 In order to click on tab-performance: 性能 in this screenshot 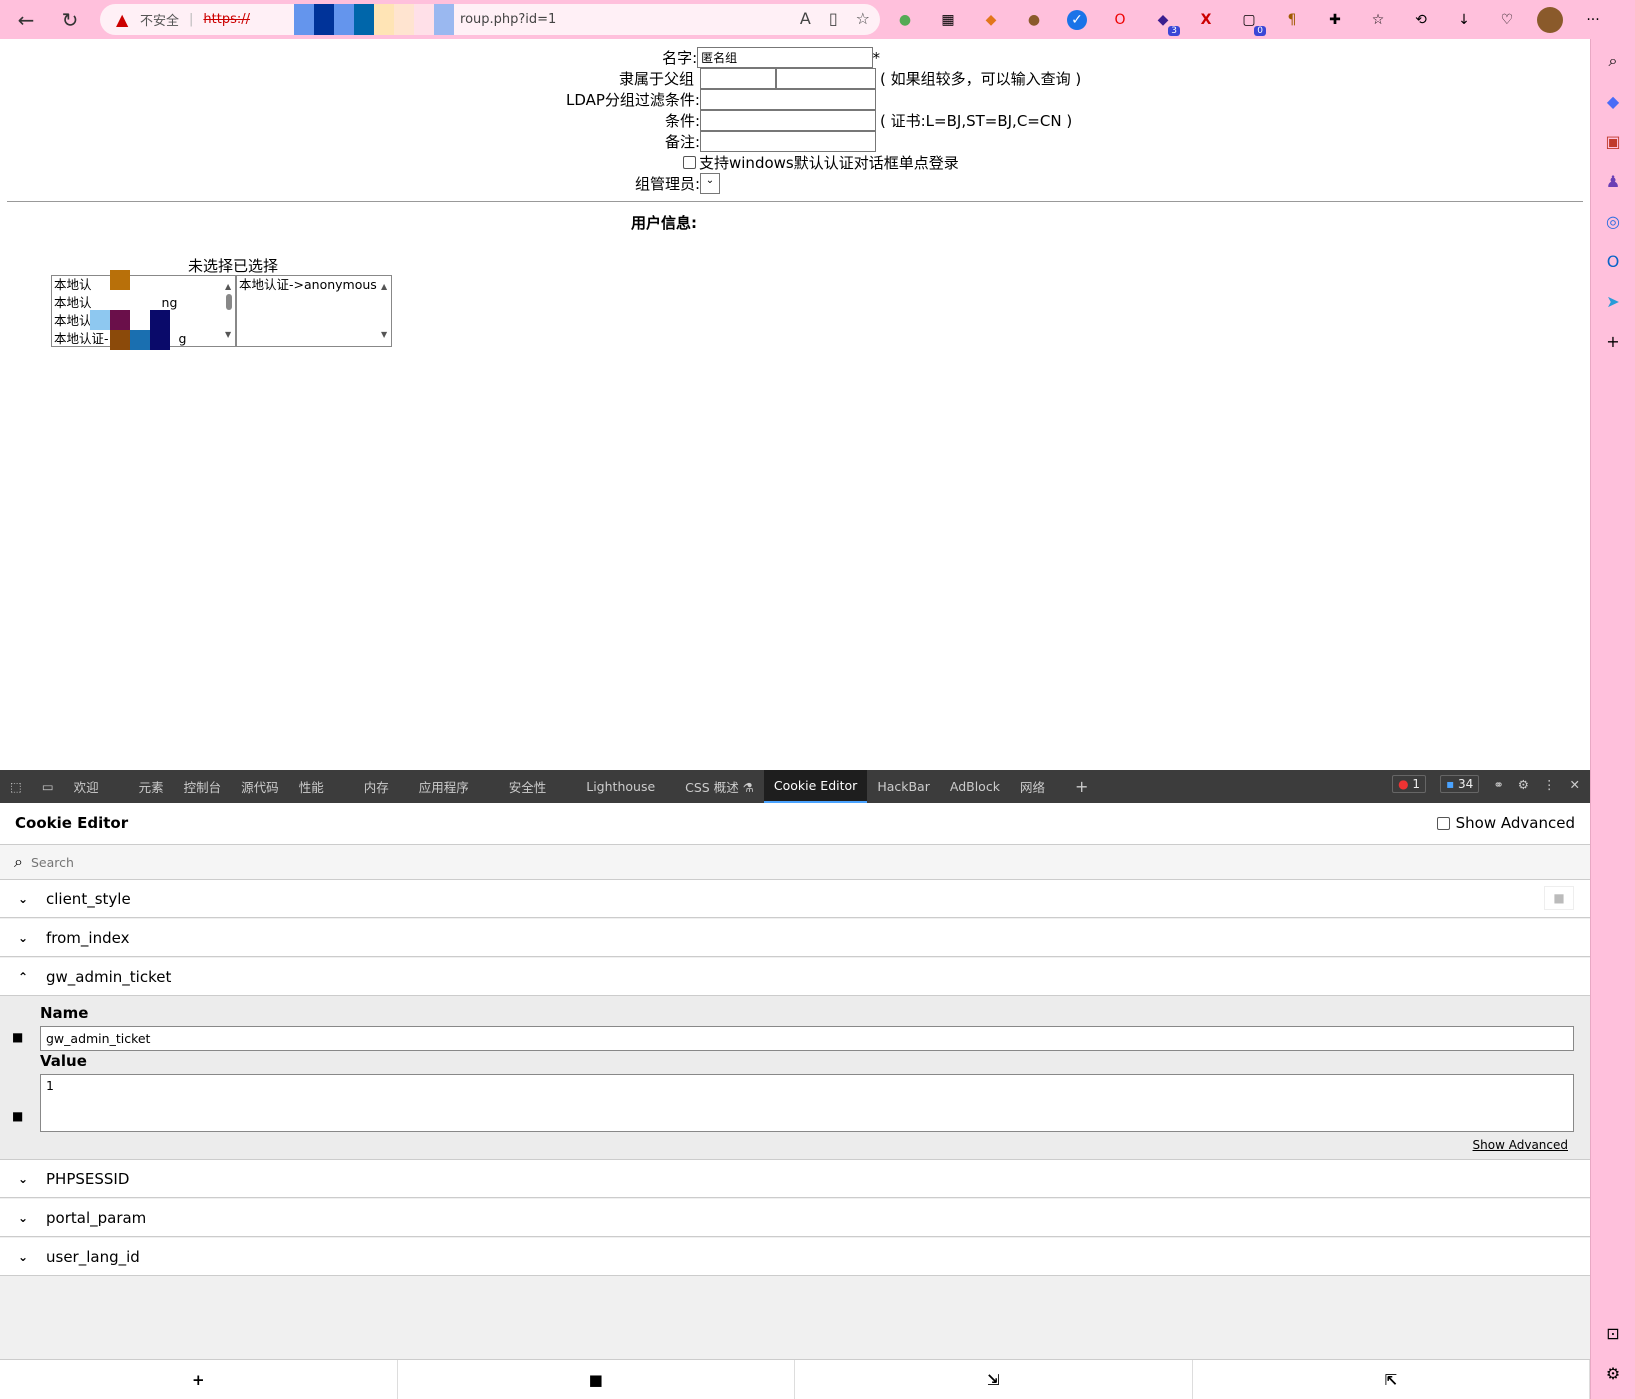, I will do `click(311, 786)`.